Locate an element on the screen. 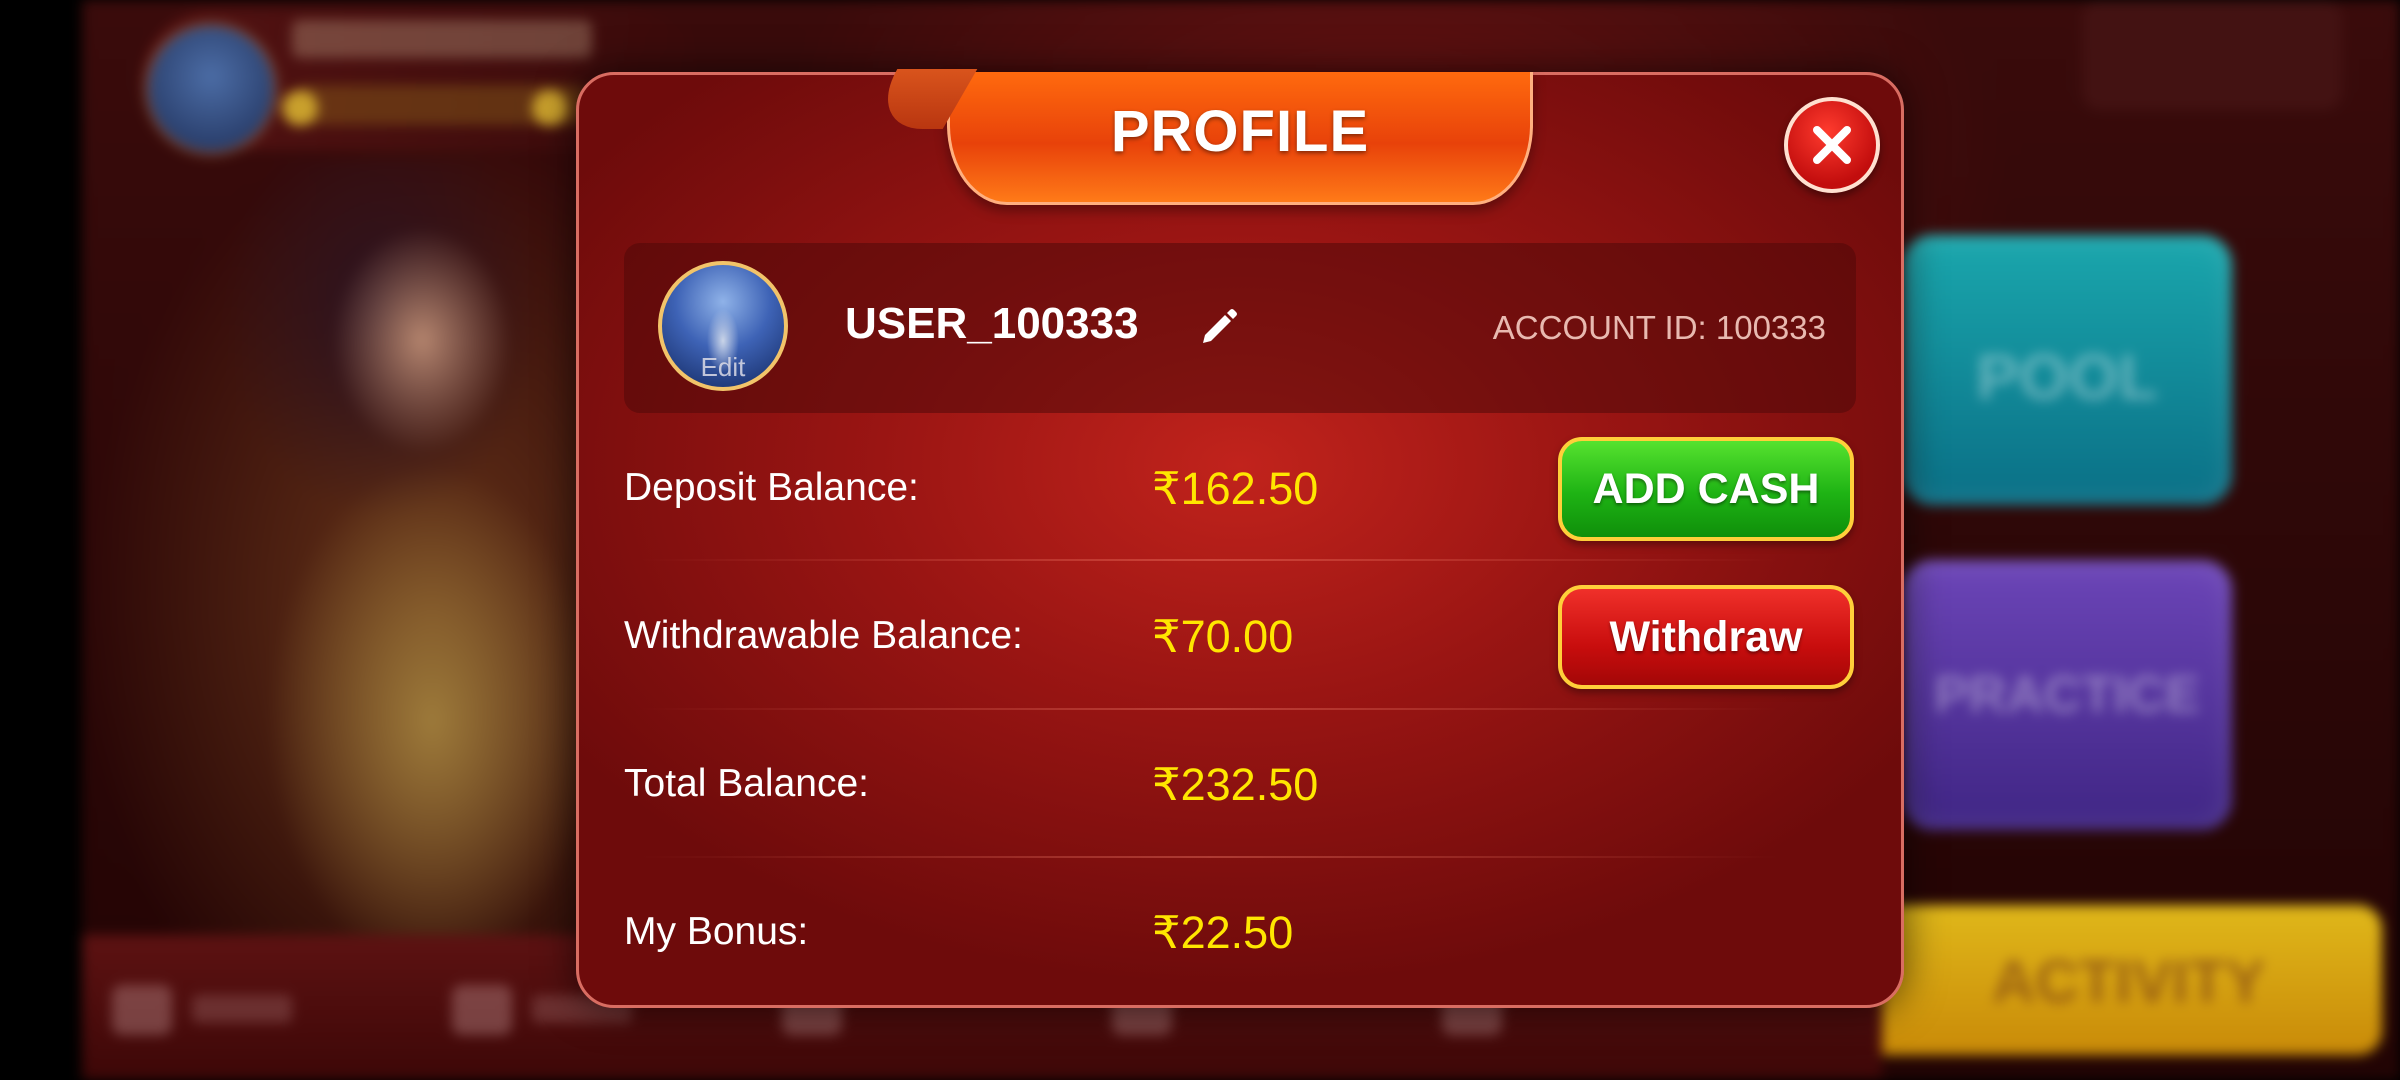 The width and height of the screenshot is (2400, 1080). bg-avatar is located at coordinates (211, 89).